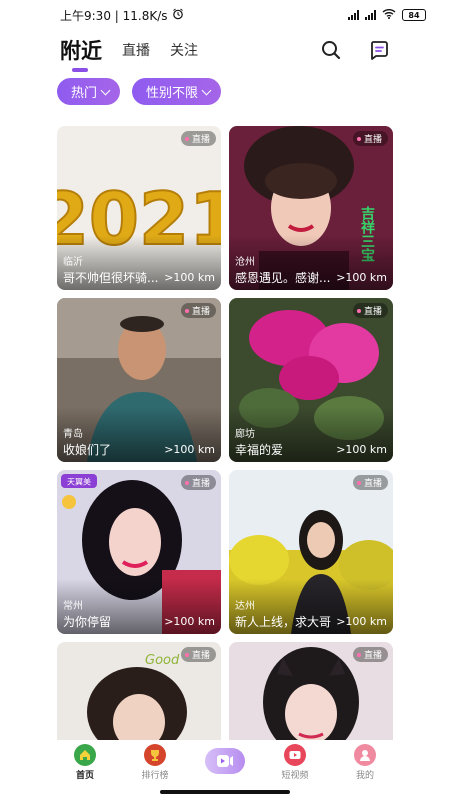 This screenshot has height=800, width=450. I want to click on stream-card: 直播 青岛 收娘们了 >100 km, so click(139, 380).